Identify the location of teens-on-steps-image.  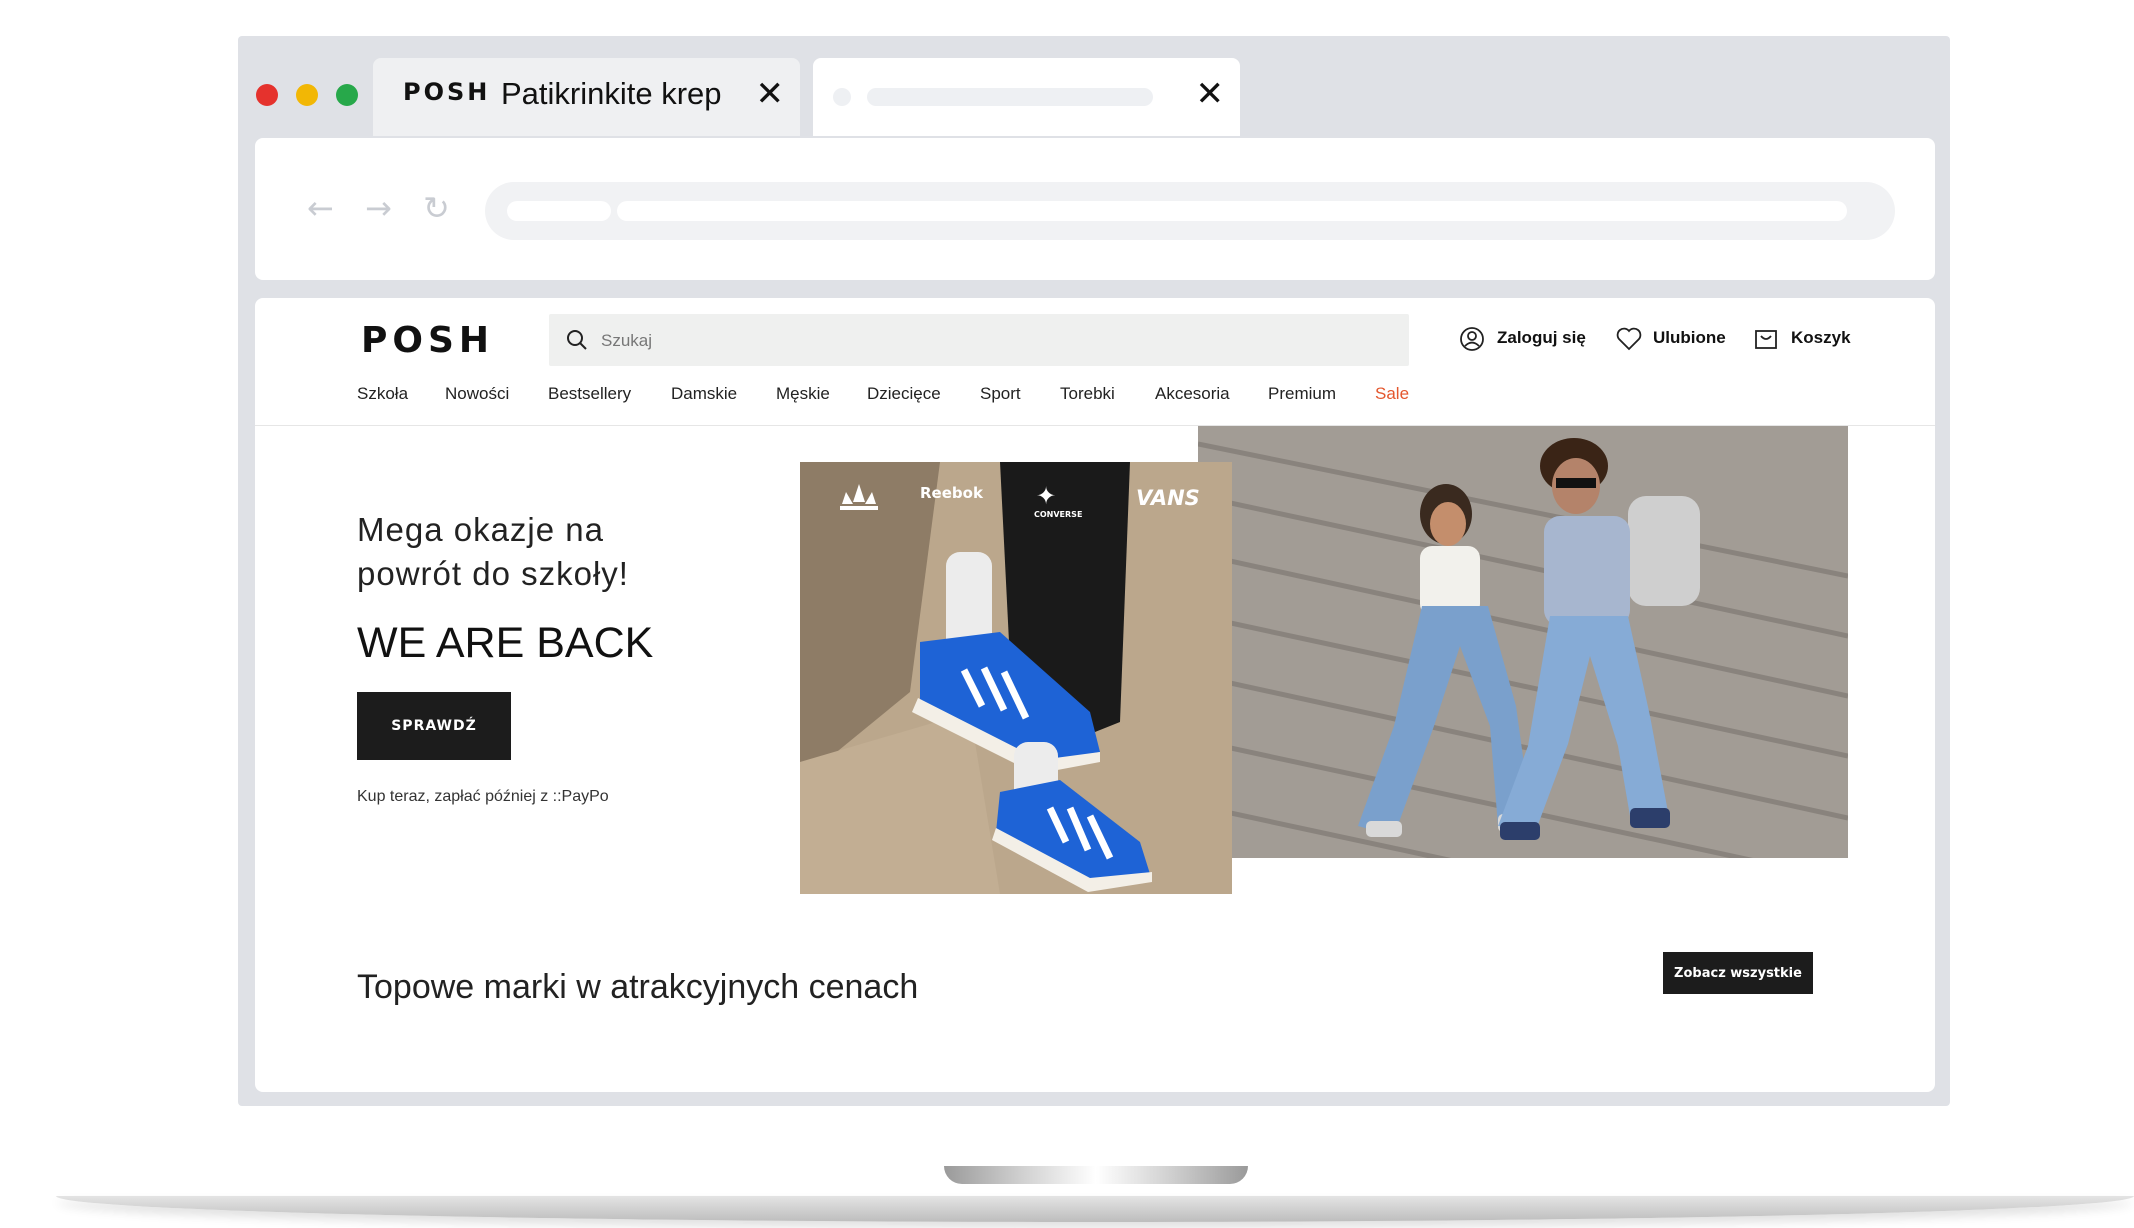
(1523, 642).